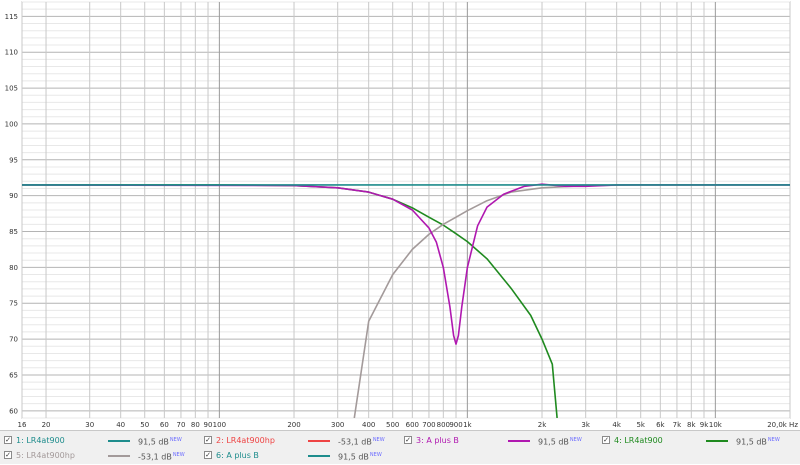 The height and width of the screenshot is (465, 800). What do you see at coordinates (455, 425) in the screenshot?
I see `x-tick-label: 900` at bounding box center [455, 425].